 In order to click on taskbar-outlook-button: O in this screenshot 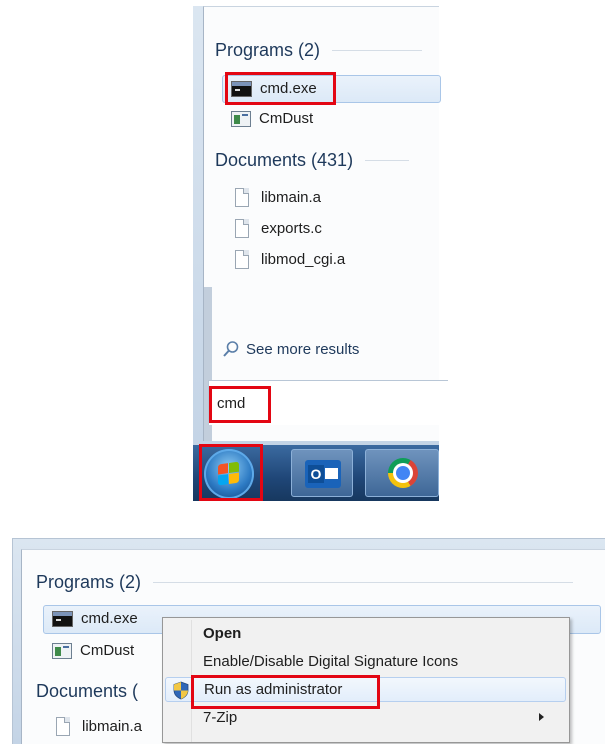, I will do `click(322, 473)`.